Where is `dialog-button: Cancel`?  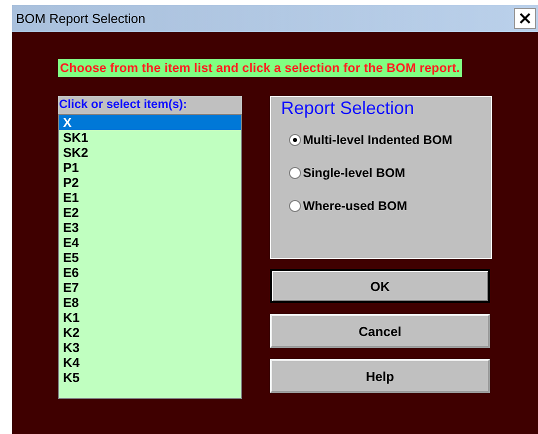
dialog-button: Cancel is located at coordinates (380, 331).